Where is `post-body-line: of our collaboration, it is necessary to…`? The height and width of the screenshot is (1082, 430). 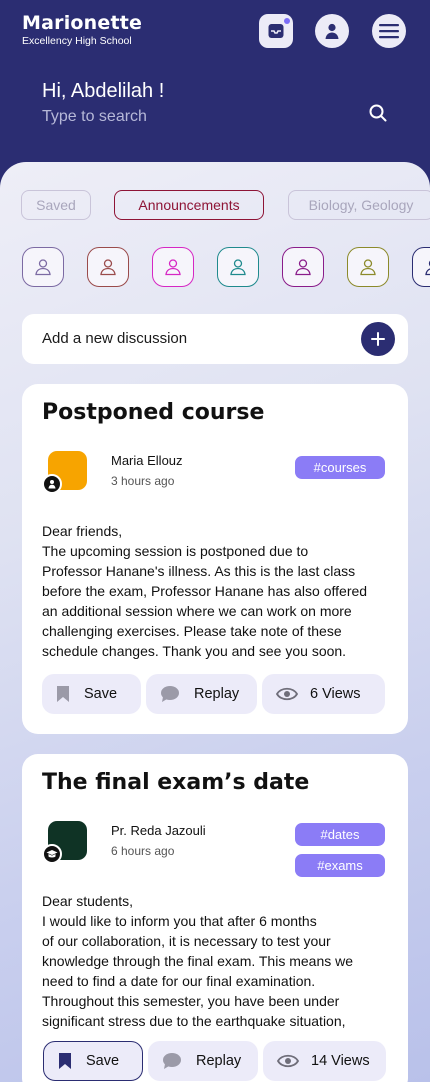
post-body-line: of our collaboration, it is necessary to… is located at coordinates (186, 941).